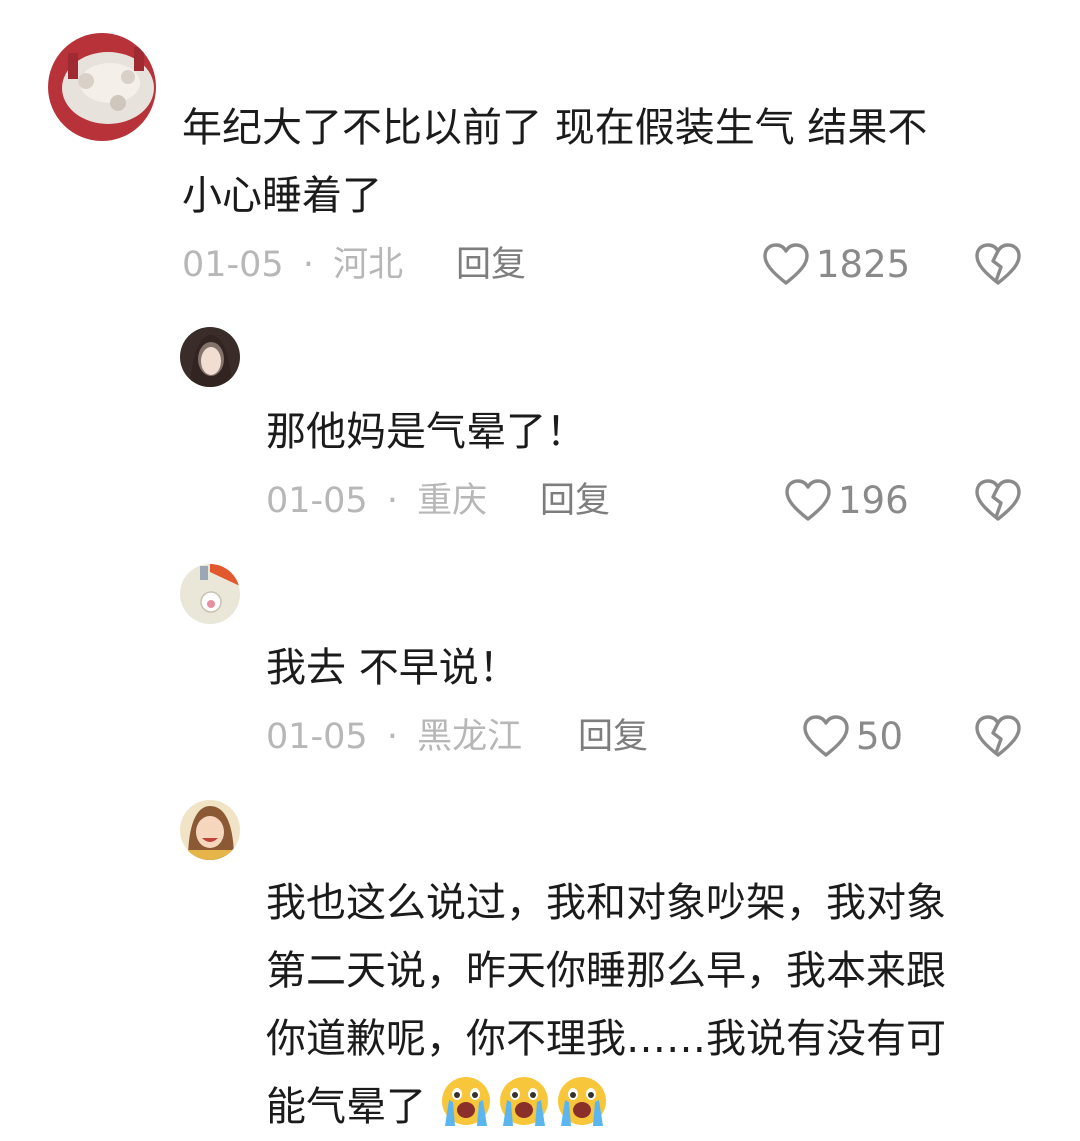 The width and height of the screenshot is (1080, 1141). Describe the element at coordinates (863, 264) in the screenshot. I see `like-count: 1825` at that location.